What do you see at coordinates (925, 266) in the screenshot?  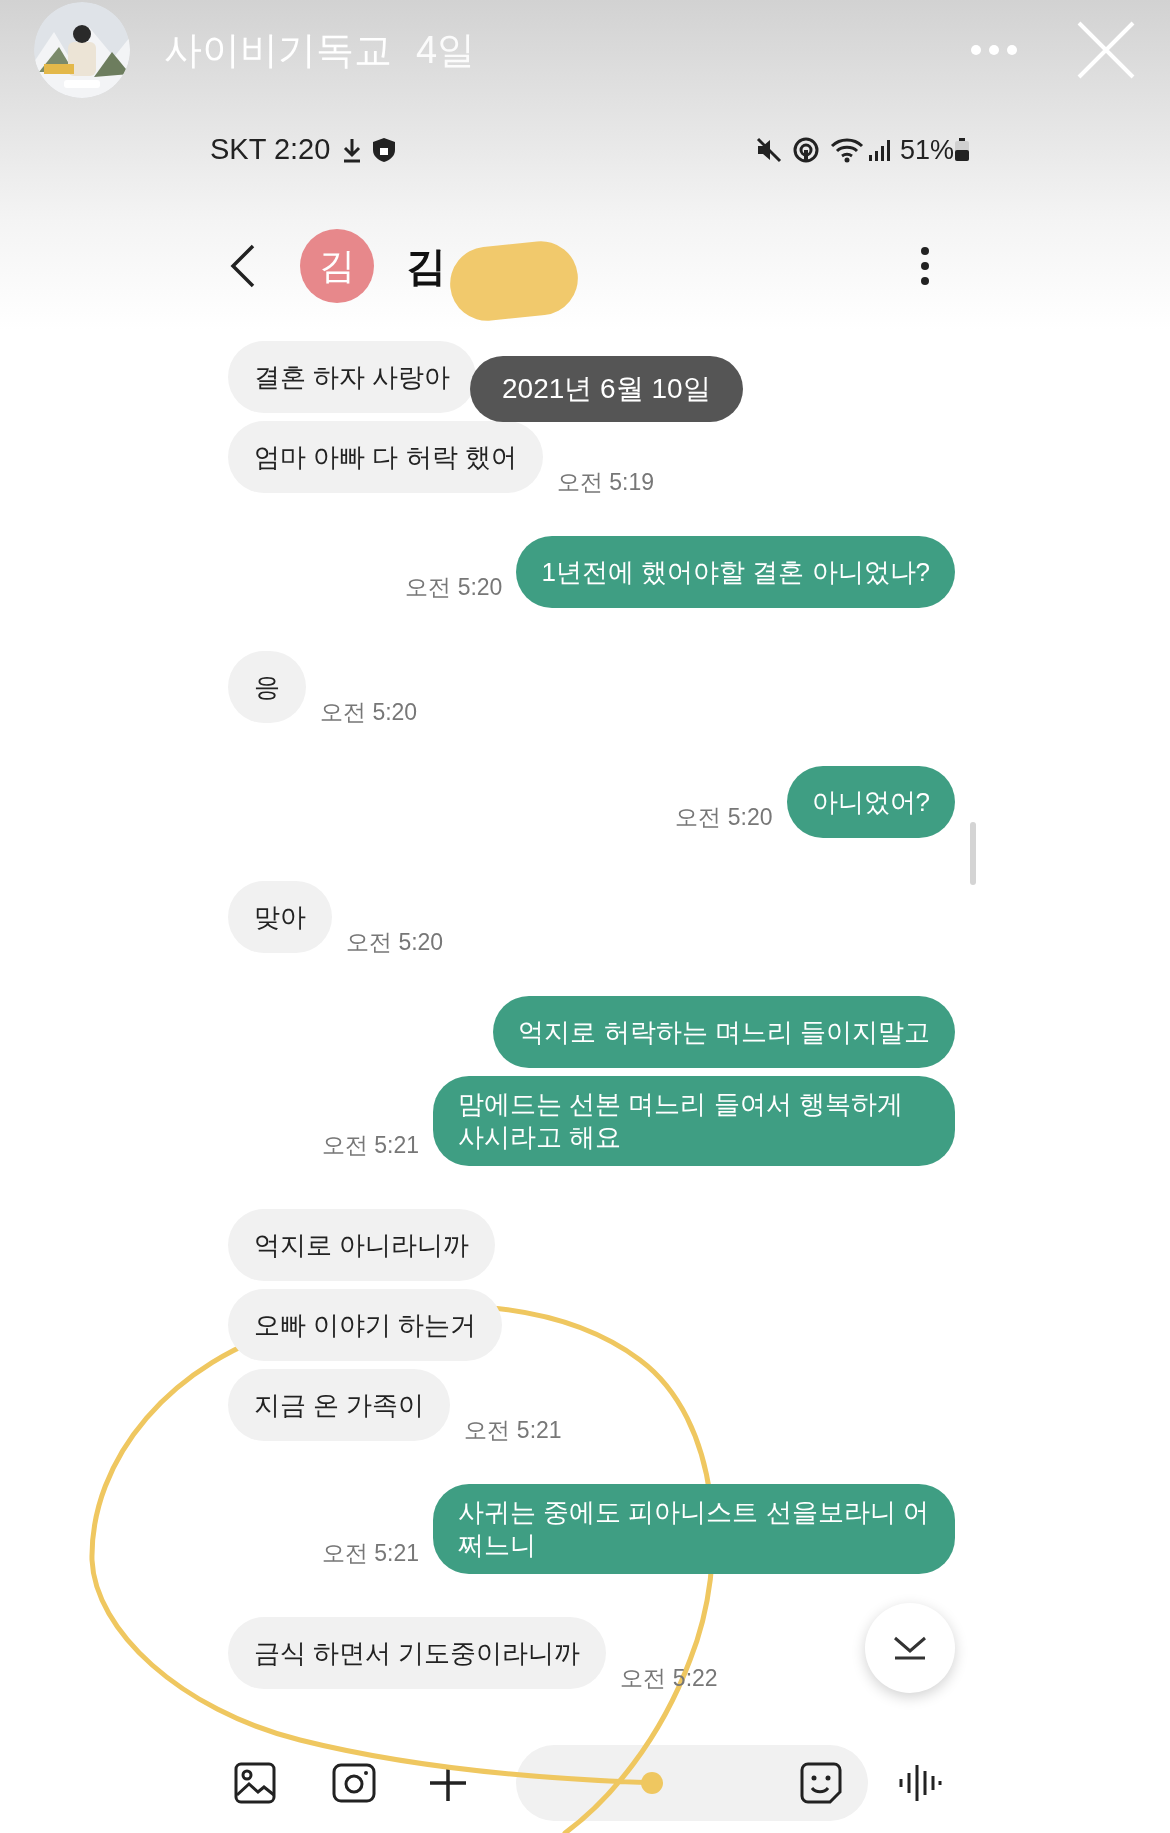 I see `kebab-menu-icon` at bounding box center [925, 266].